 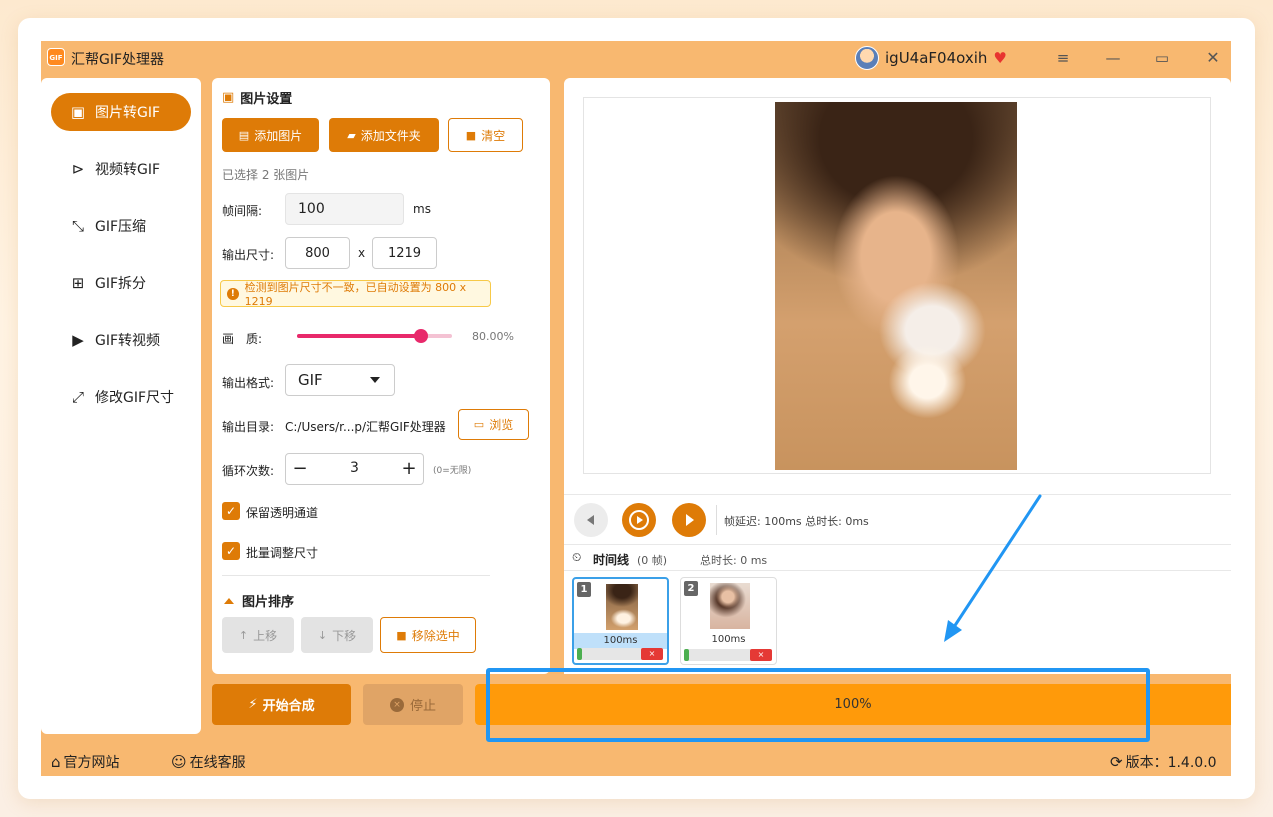 I want to click on clock-icon: ⏲, so click(x=577, y=557).